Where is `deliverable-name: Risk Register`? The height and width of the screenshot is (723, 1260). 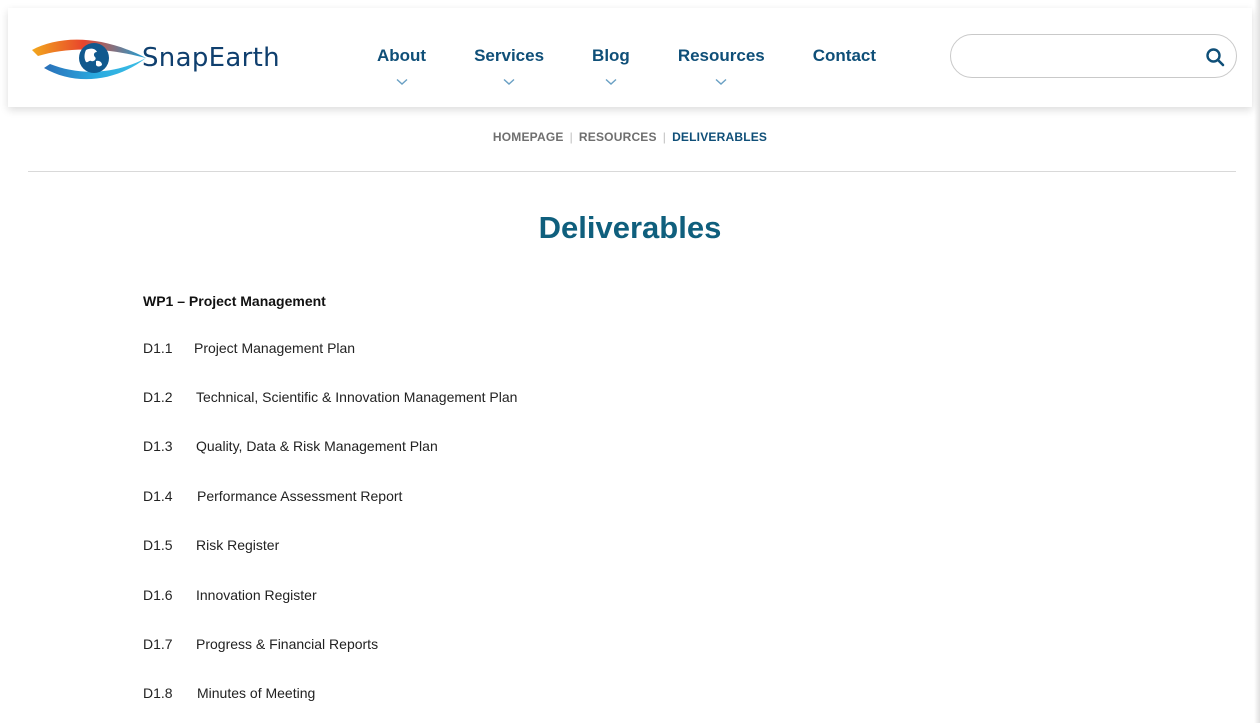 deliverable-name: Risk Register is located at coordinates (238, 545).